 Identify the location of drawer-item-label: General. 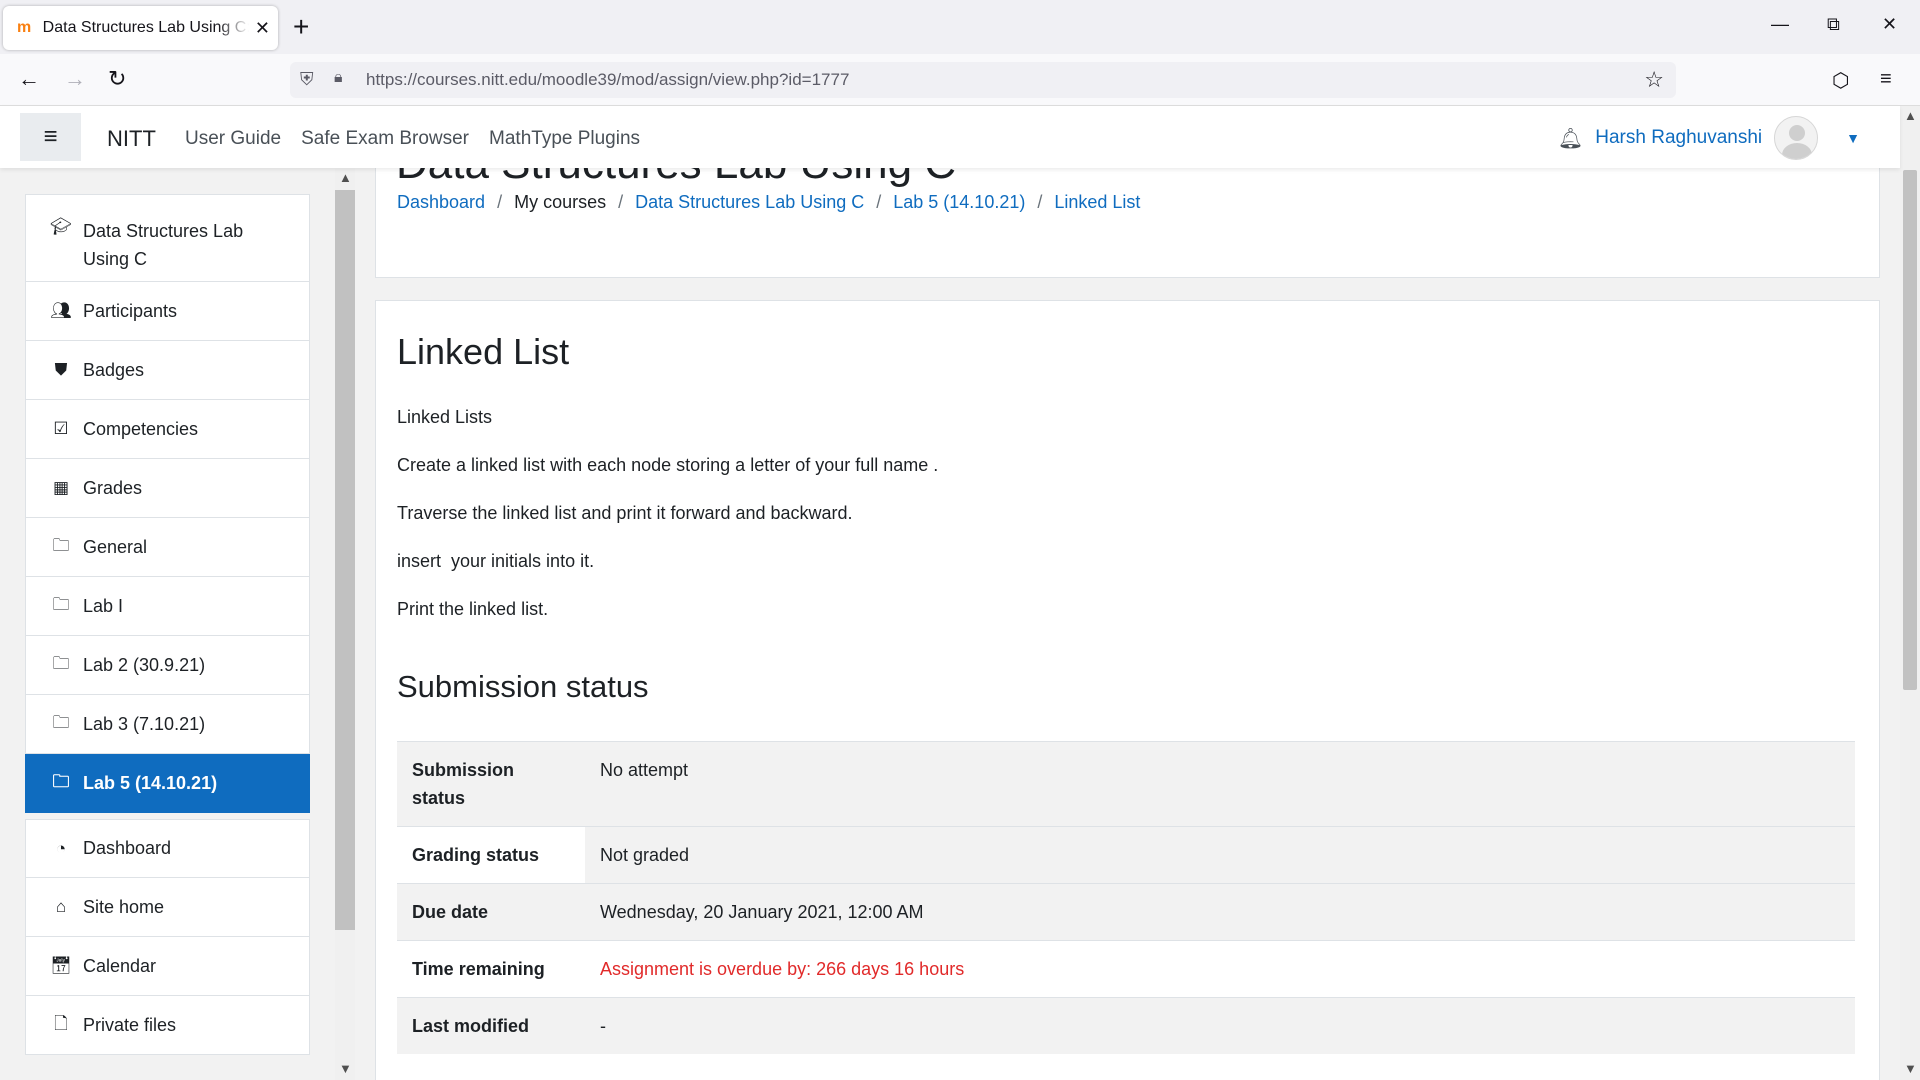
(115, 546).